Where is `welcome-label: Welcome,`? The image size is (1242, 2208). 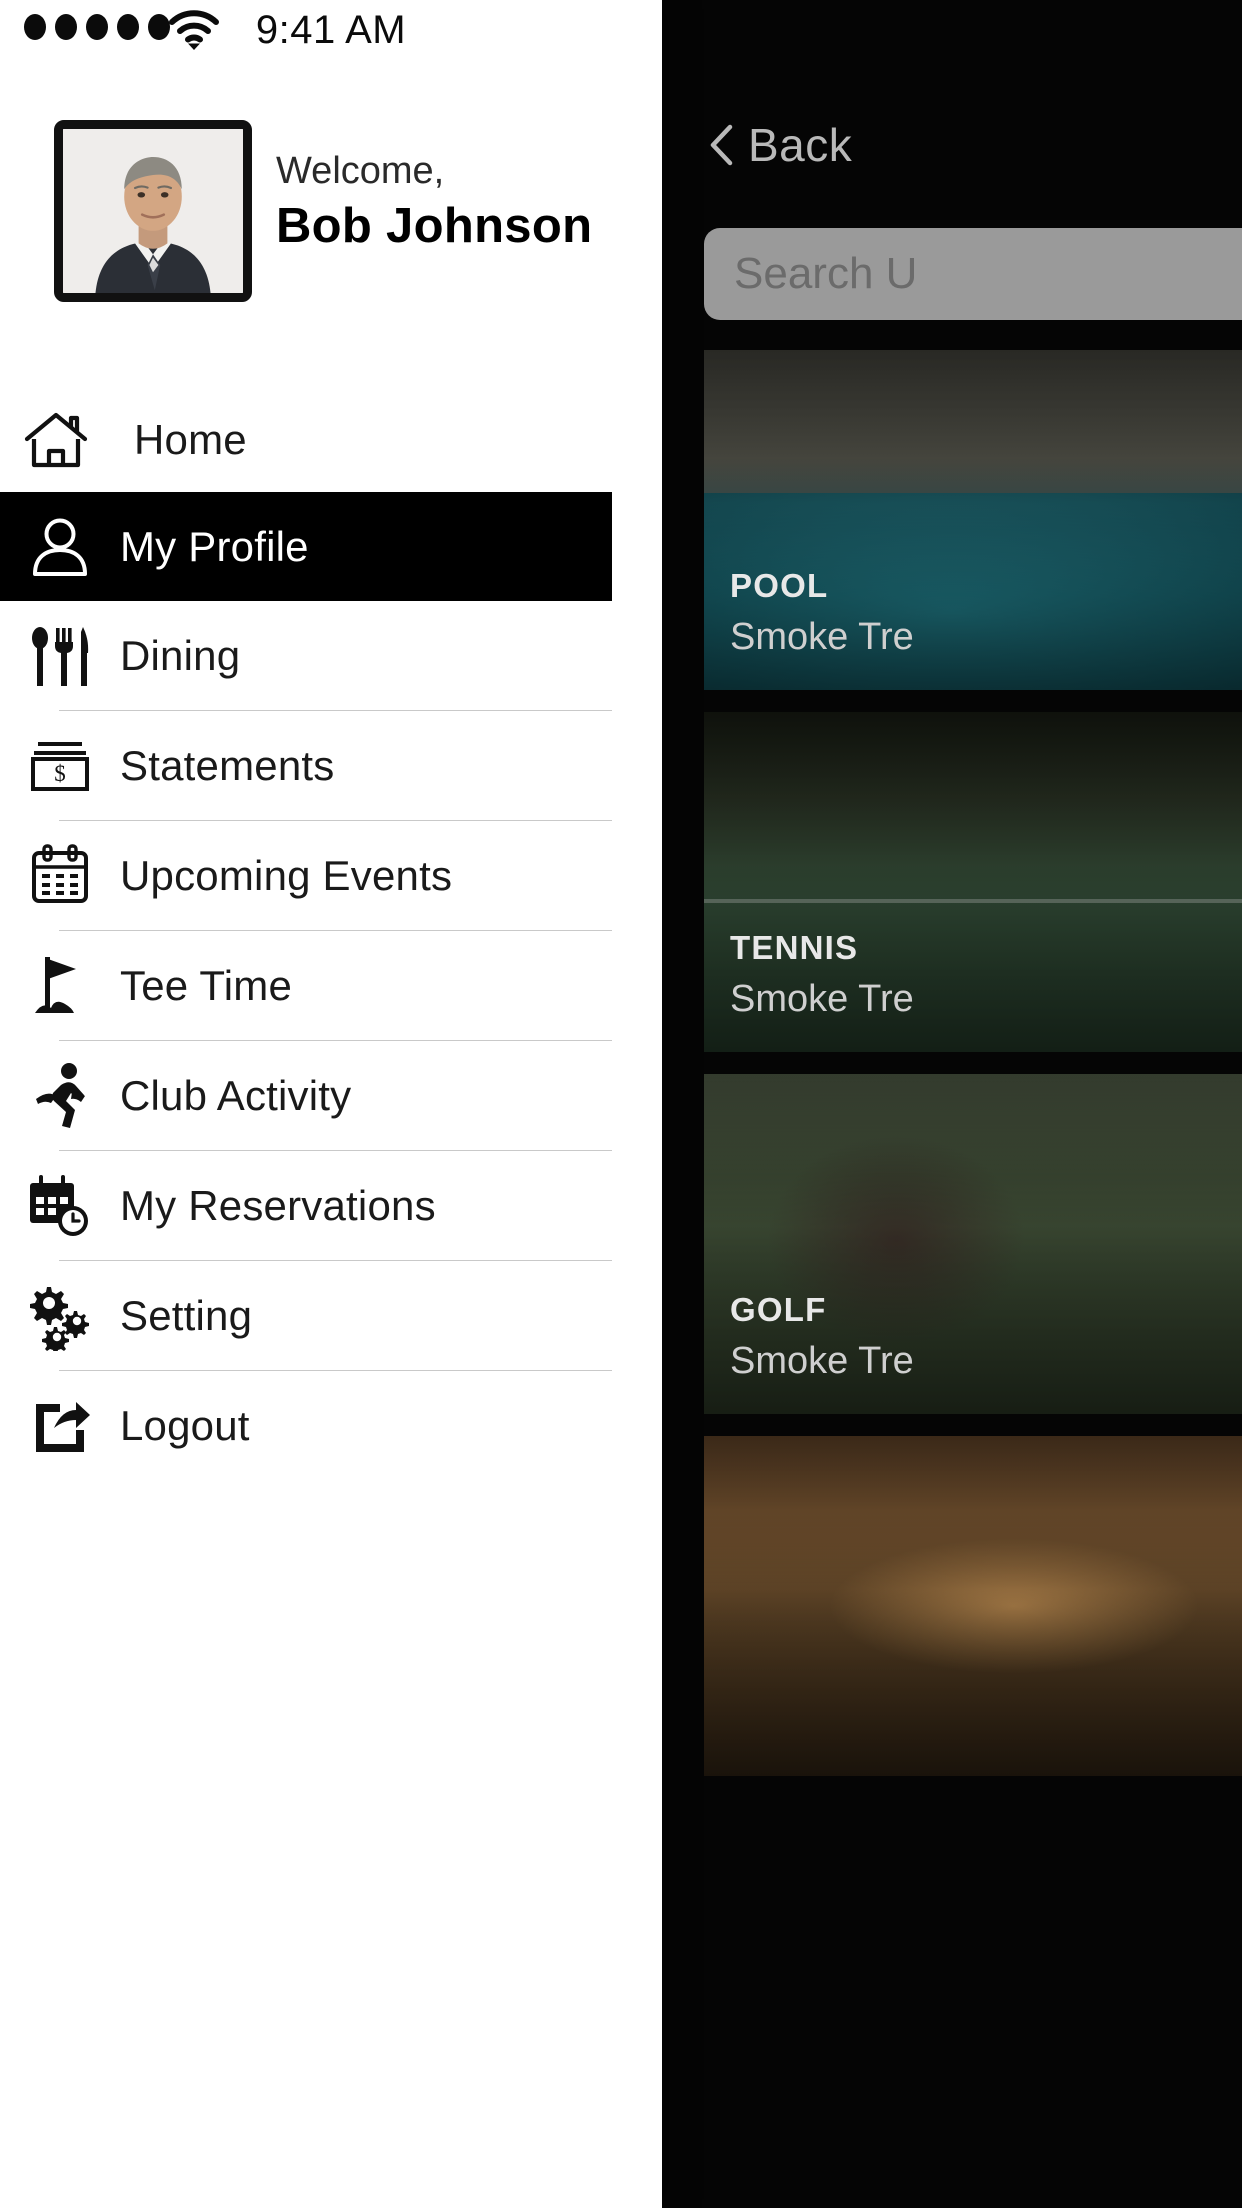 welcome-label: Welcome, is located at coordinates (360, 171).